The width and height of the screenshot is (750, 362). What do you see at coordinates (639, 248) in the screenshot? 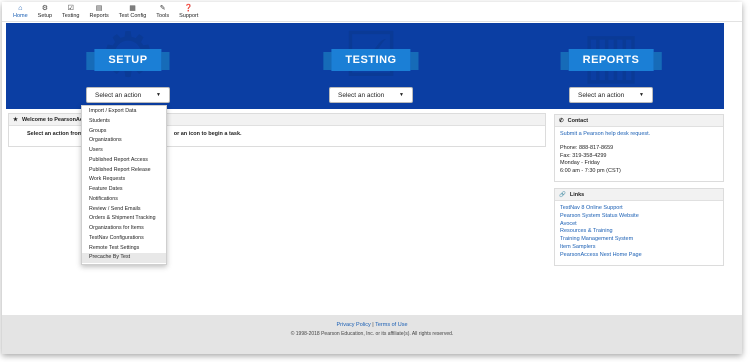
I see `link-item-samplers: Item Samplers` at bounding box center [639, 248].